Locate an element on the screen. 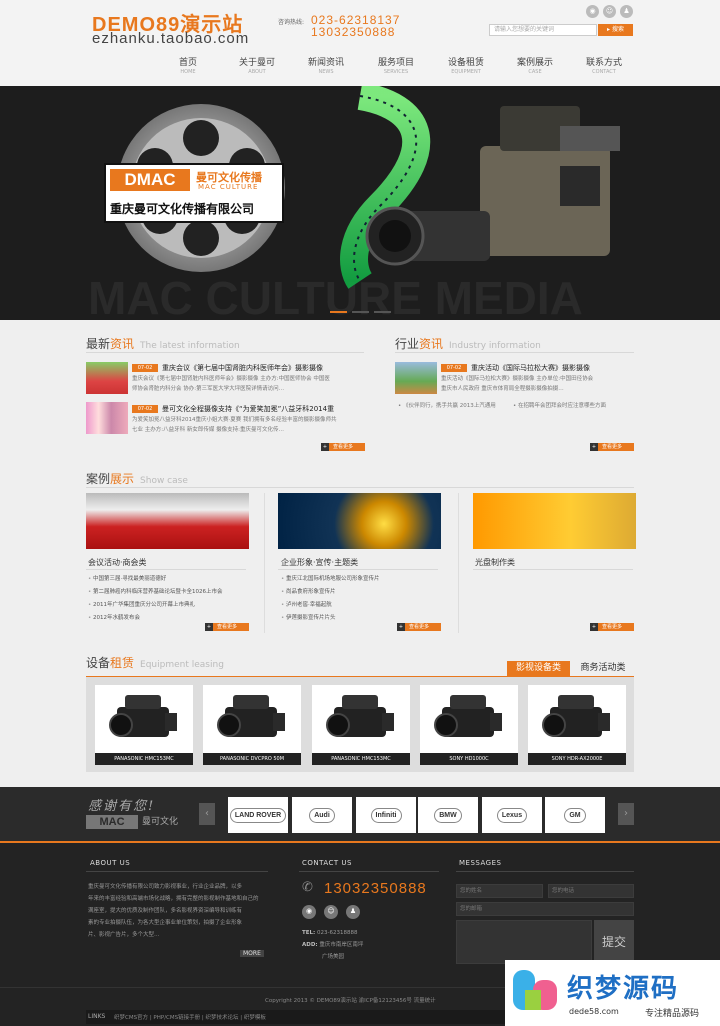 The image size is (720, 1026). logo-subtitle: ezhanku.taobao.com is located at coordinates (171, 38).